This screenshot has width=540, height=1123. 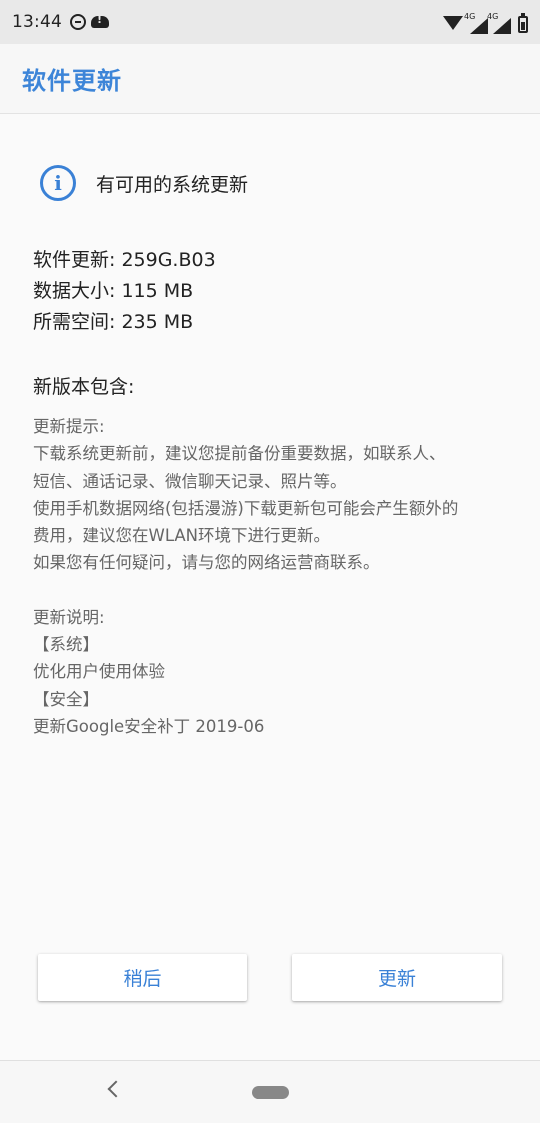 I want to click on desc-line: 【系统】, so click(x=66, y=645).